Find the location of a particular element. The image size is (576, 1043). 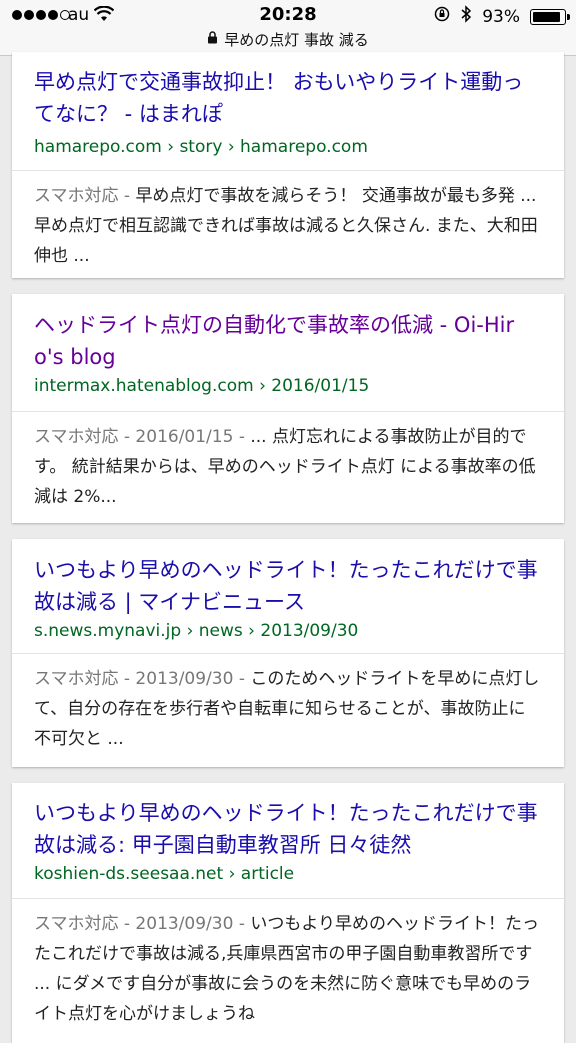

bluetooth-icon is located at coordinates (466, 16).